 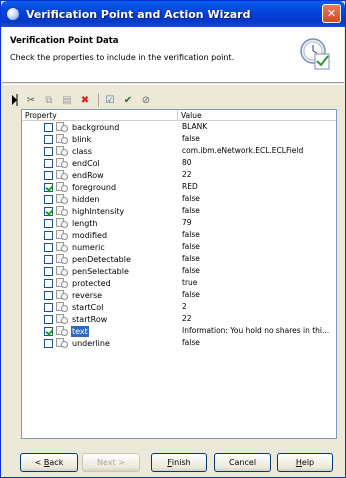 What do you see at coordinates (100, 271) in the screenshot?
I see `property-name: penSelectable` at bounding box center [100, 271].